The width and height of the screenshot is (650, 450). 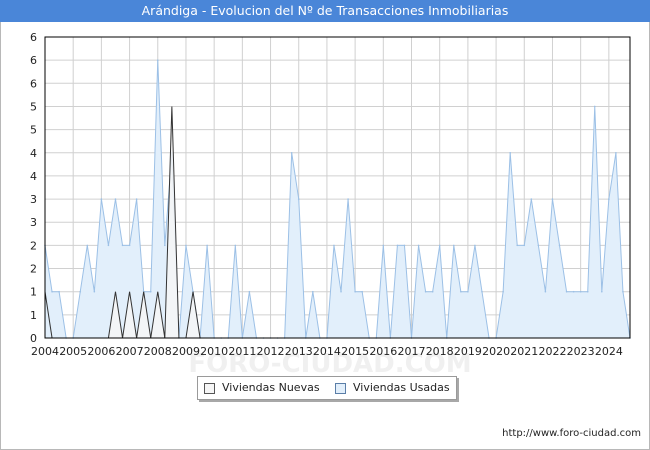 I want to click on x-tick-label: 2021, so click(x=524, y=351).